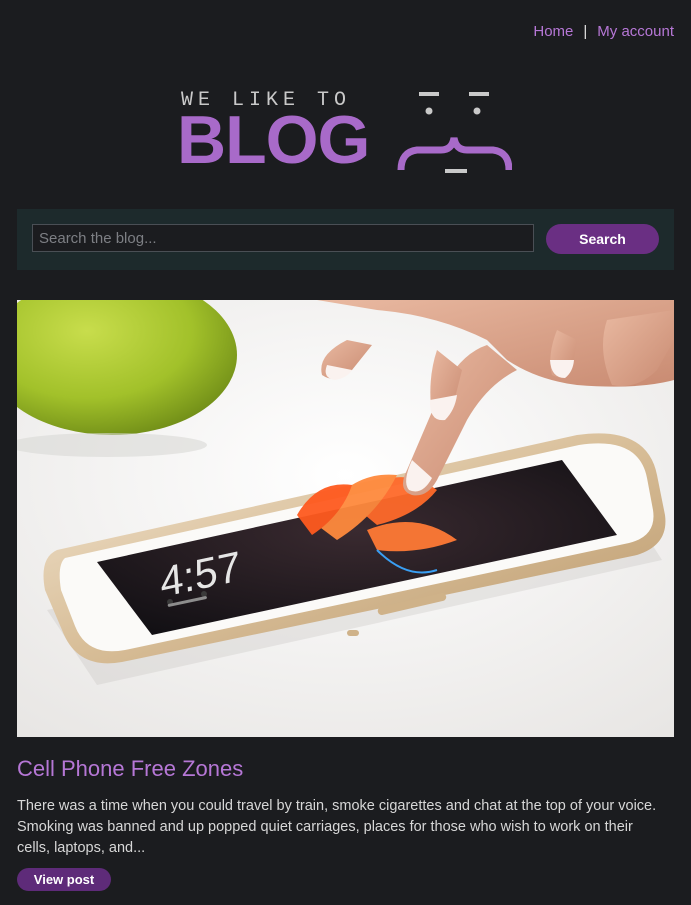 This screenshot has height=905, width=691. I want to click on search-panel: Search, so click(345, 239).